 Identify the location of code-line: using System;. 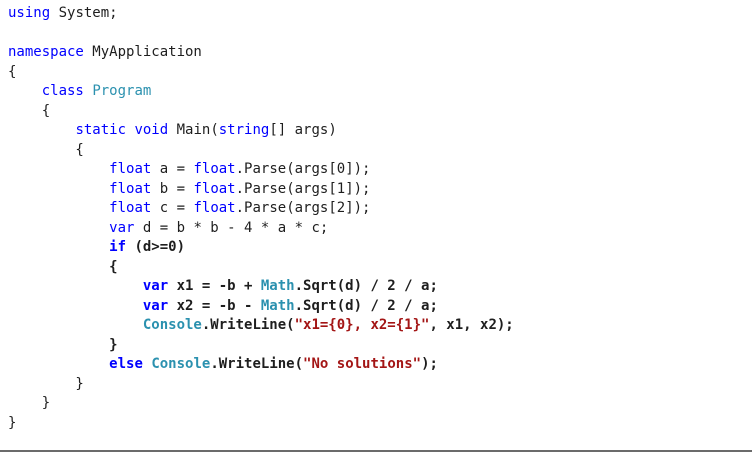
(261, 14).